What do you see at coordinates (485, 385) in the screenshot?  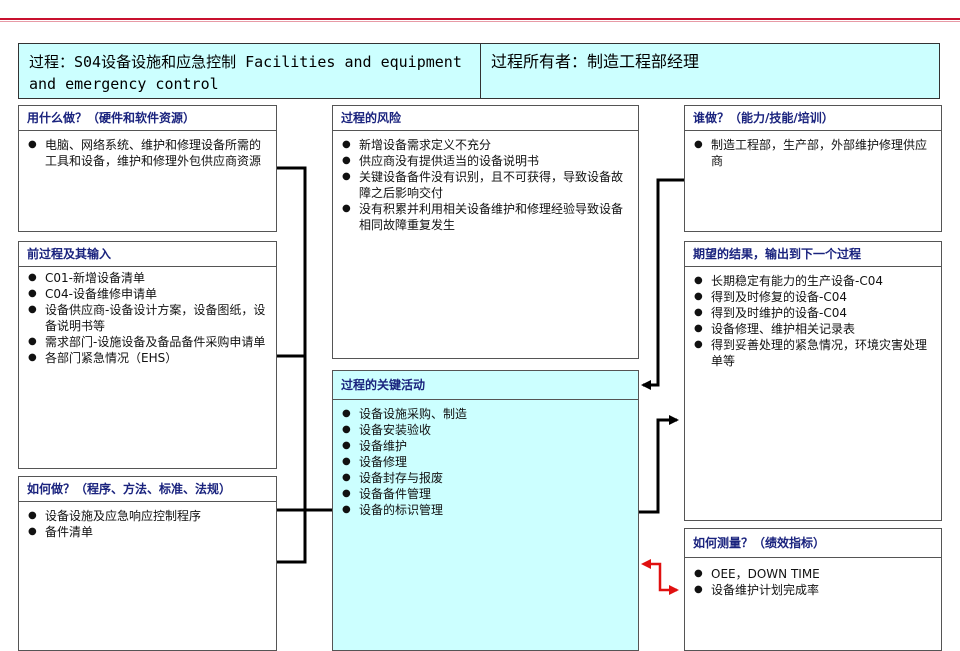 I see `activities-title: 过程的关键活动` at bounding box center [485, 385].